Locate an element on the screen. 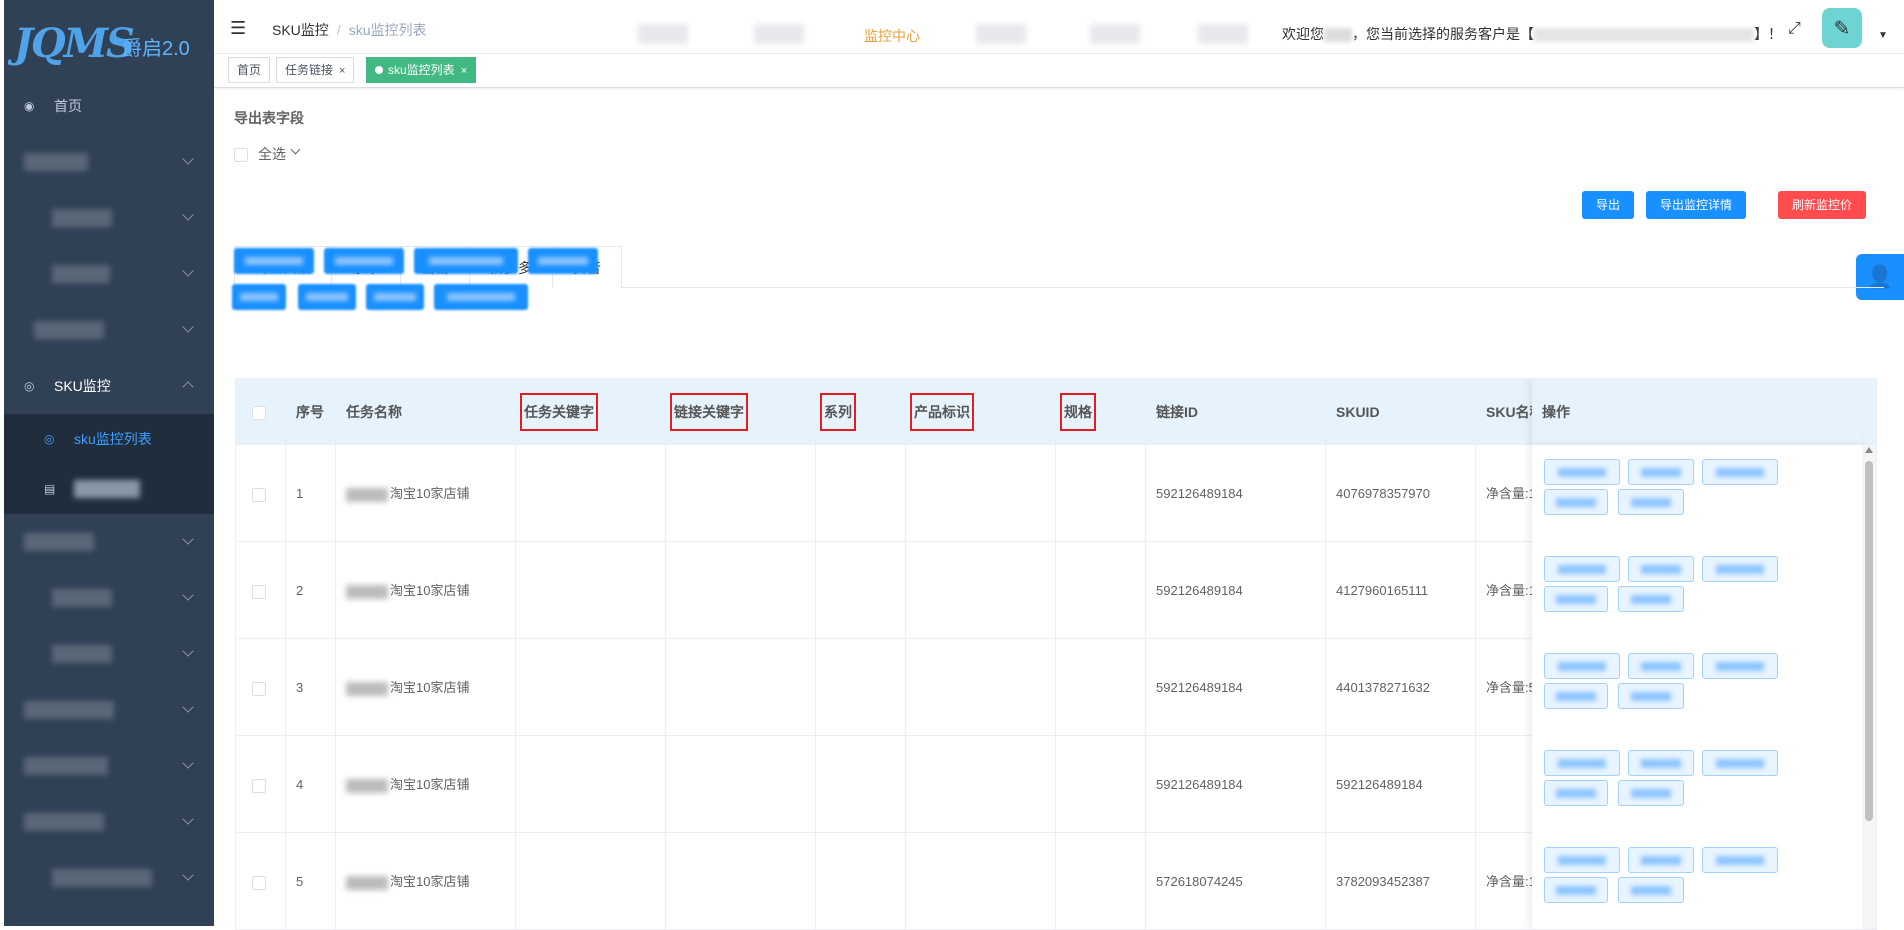  cell-link-id: 572618074245 is located at coordinates (1236, 881).